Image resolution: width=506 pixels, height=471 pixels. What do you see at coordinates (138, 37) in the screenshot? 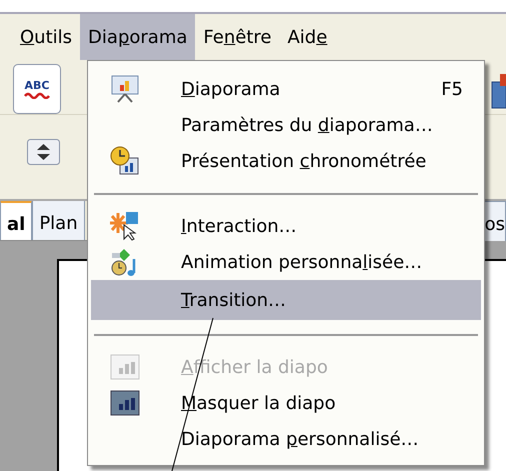
I see `menu-bar-item: Diaporama` at bounding box center [138, 37].